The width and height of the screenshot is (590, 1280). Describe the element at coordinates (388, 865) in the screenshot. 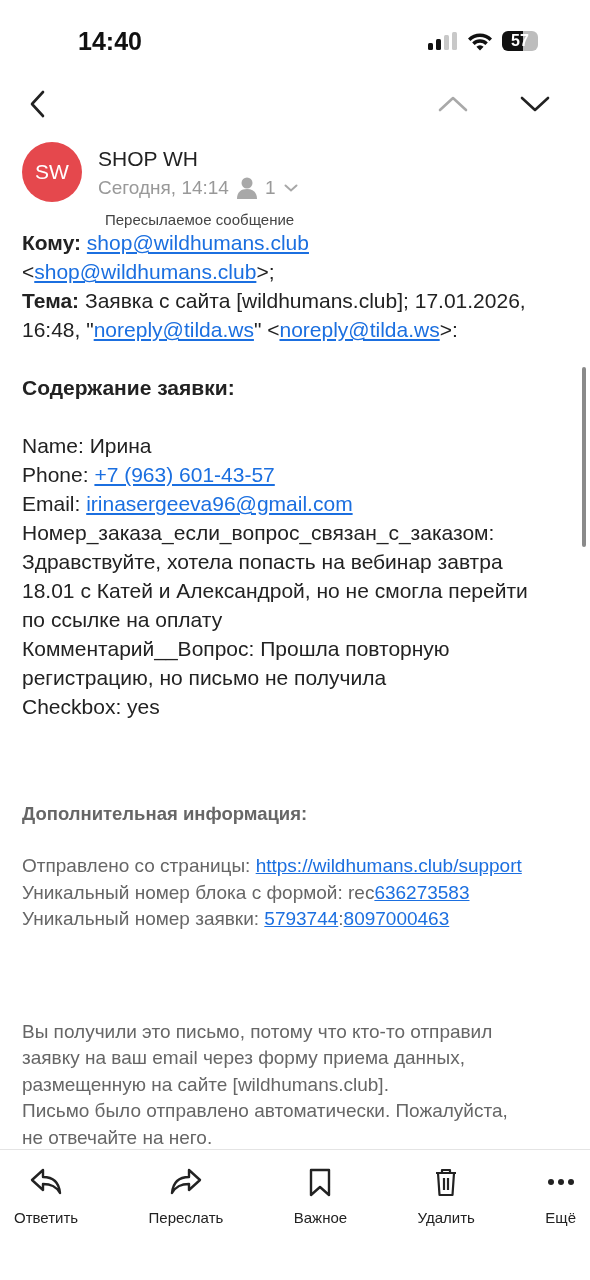

I see `link: https://wildhumans.club/support` at that location.